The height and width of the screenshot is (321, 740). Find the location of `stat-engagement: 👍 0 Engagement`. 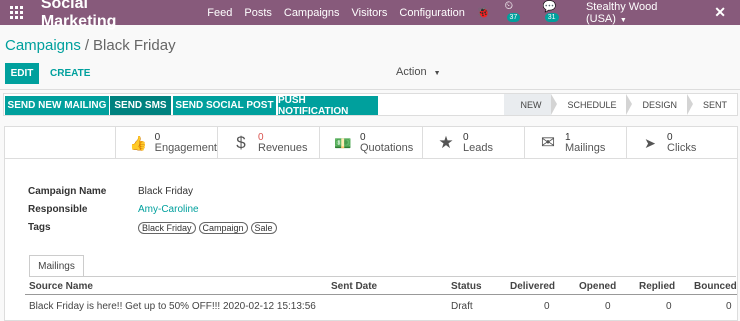

stat-engagement: 👍 0 Engagement is located at coordinates (166, 143).